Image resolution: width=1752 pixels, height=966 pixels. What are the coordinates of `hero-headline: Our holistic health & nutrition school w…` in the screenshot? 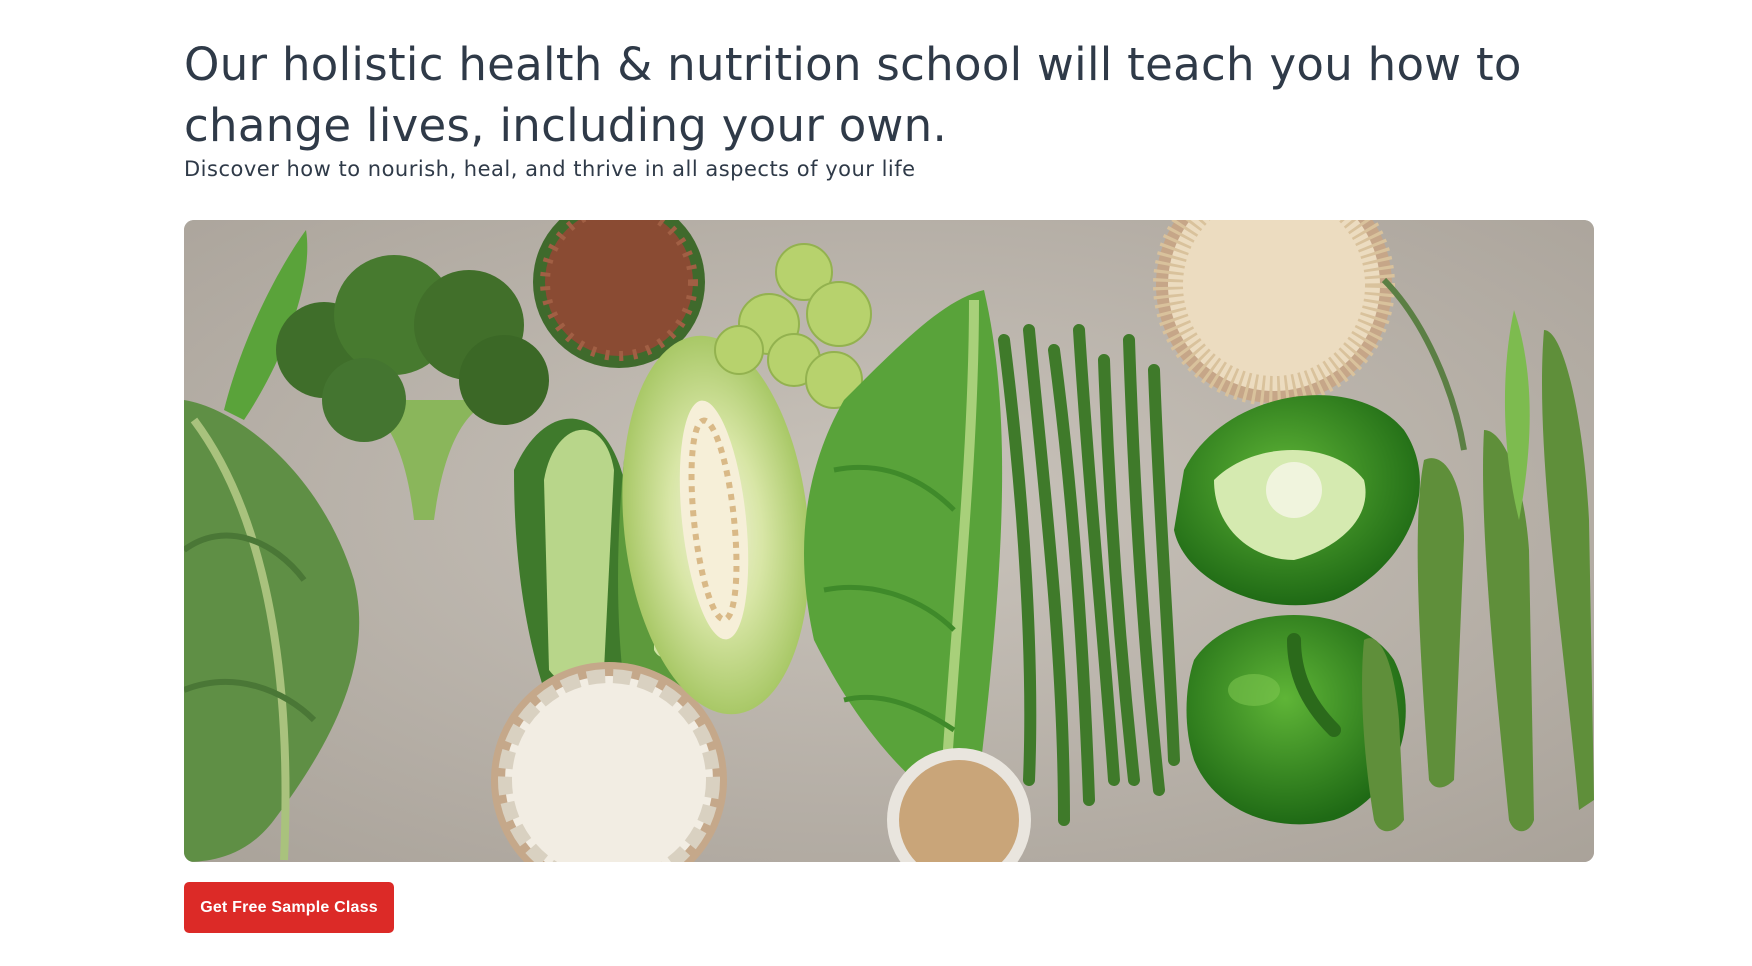 It's located at (853, 95).